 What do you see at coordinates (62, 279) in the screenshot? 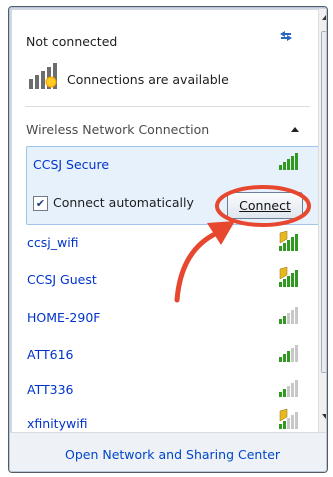
I see `network-name: CCSJ Guest` at bounding box center [62, 279].